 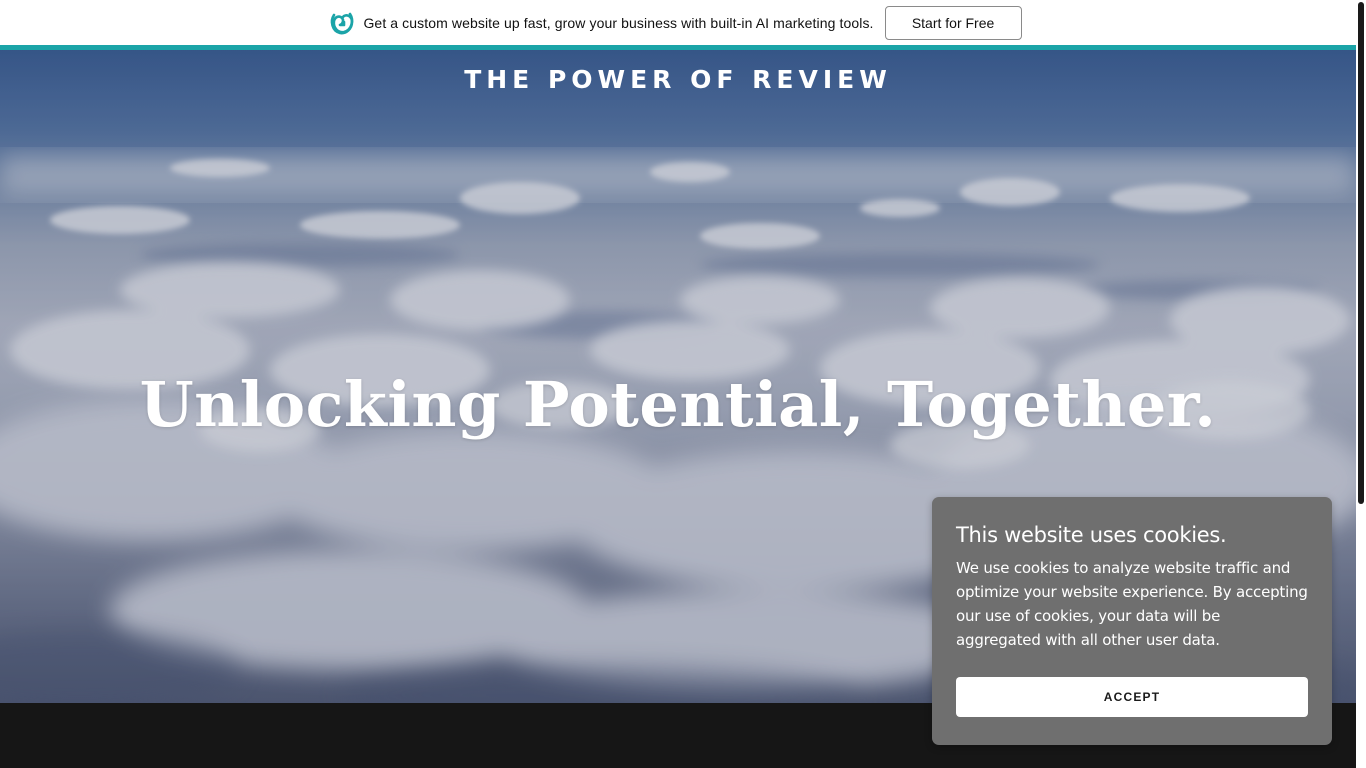 I want to click on site-title: THE POWER OF REVIEW, so click(x=678, y=79).